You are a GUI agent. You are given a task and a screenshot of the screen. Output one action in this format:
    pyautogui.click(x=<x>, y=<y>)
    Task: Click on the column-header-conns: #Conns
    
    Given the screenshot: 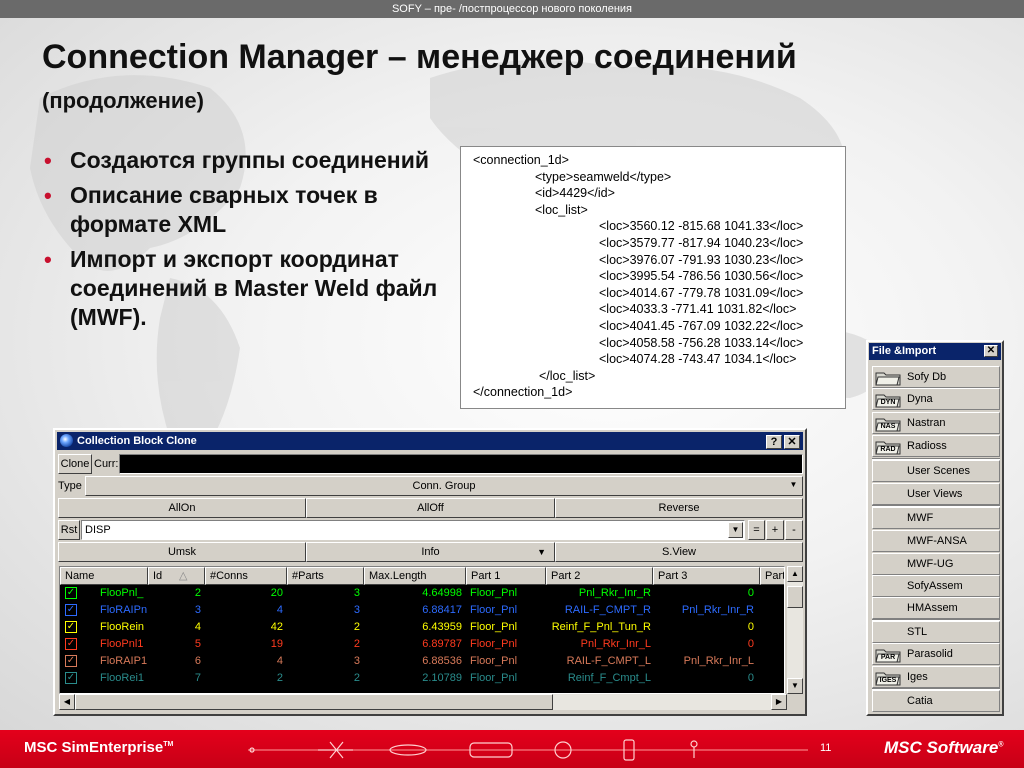 What is the action you would take?
    pyautogui.click(x=246, y=576)
    